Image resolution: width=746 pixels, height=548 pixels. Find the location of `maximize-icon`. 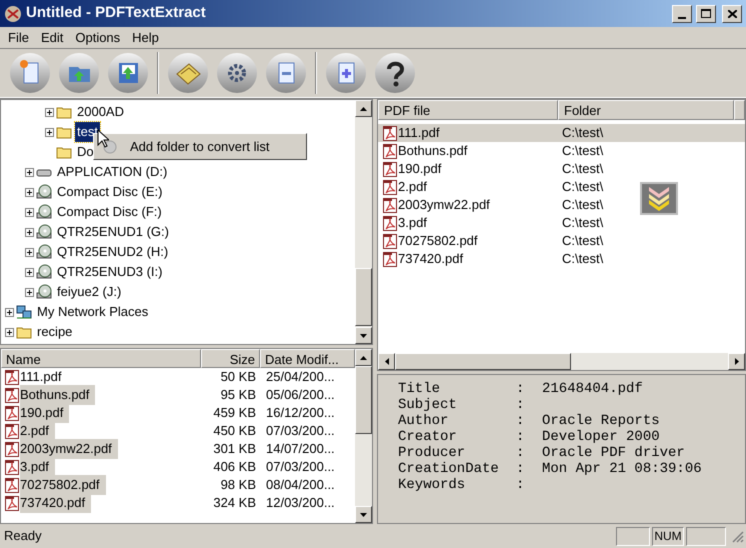

maximize-icon is located at coordinates (706, 13).